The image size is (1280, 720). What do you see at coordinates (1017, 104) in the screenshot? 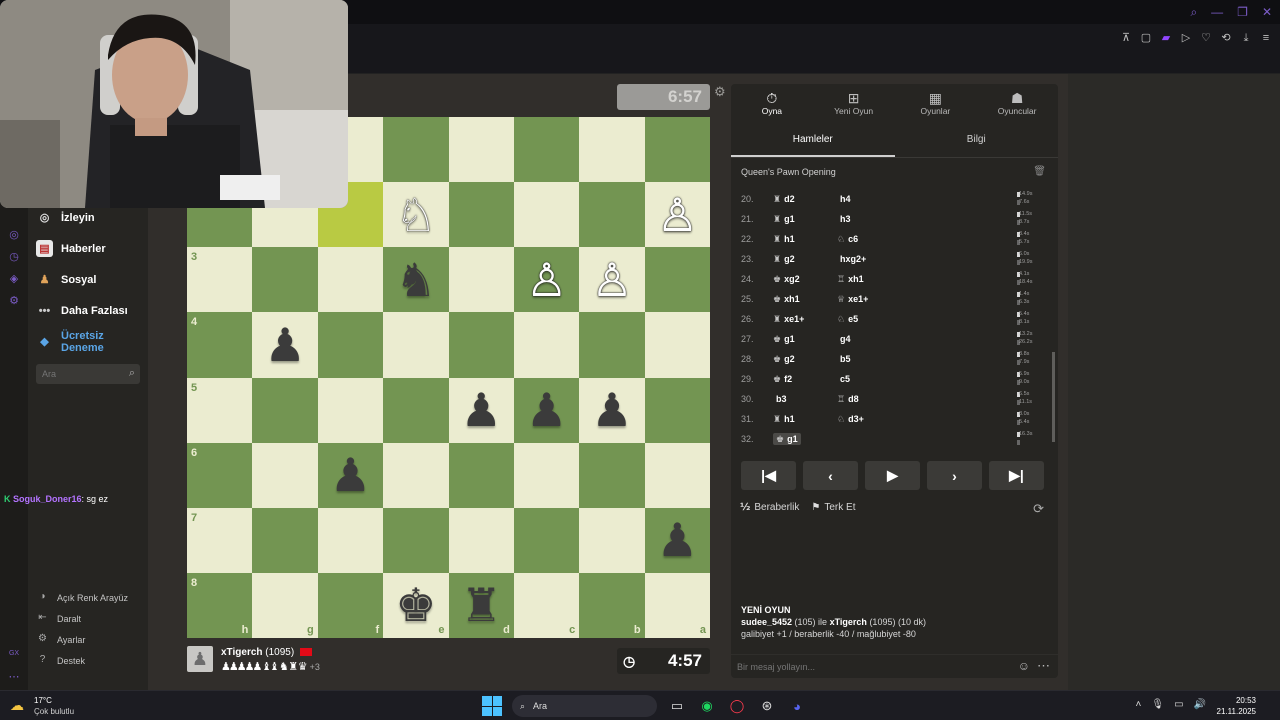
I see `tab-players: ☗ Oyuncular` at bounding box center [1017, 104].